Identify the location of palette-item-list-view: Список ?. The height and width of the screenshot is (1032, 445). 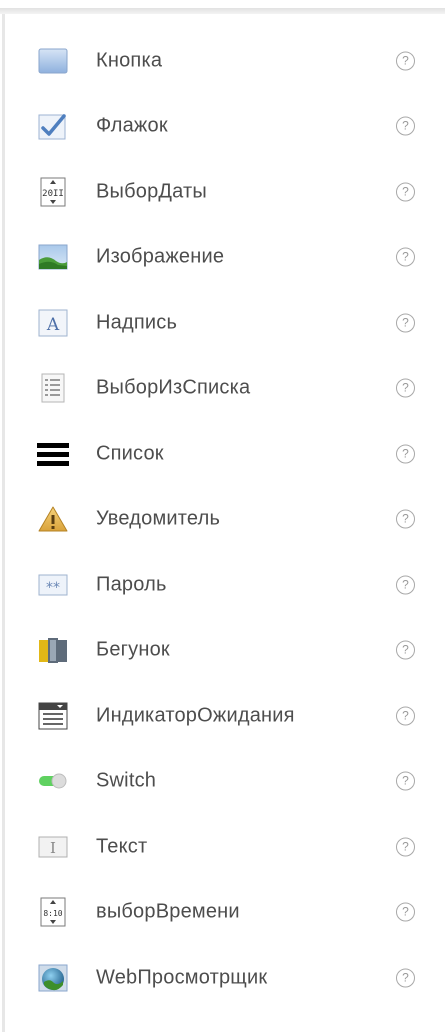
(222, 454).